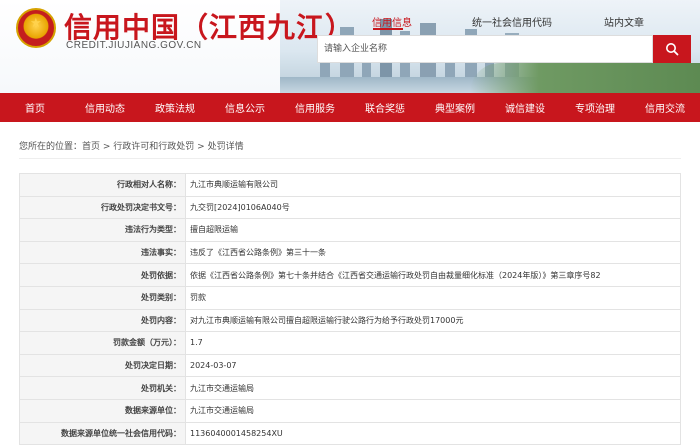 The image size is (700, 448). What do you see at coordinates (433, 433) in the screenshot?
I see `row-value: 113604000145825​4XU` at bounding box center [433, 433].